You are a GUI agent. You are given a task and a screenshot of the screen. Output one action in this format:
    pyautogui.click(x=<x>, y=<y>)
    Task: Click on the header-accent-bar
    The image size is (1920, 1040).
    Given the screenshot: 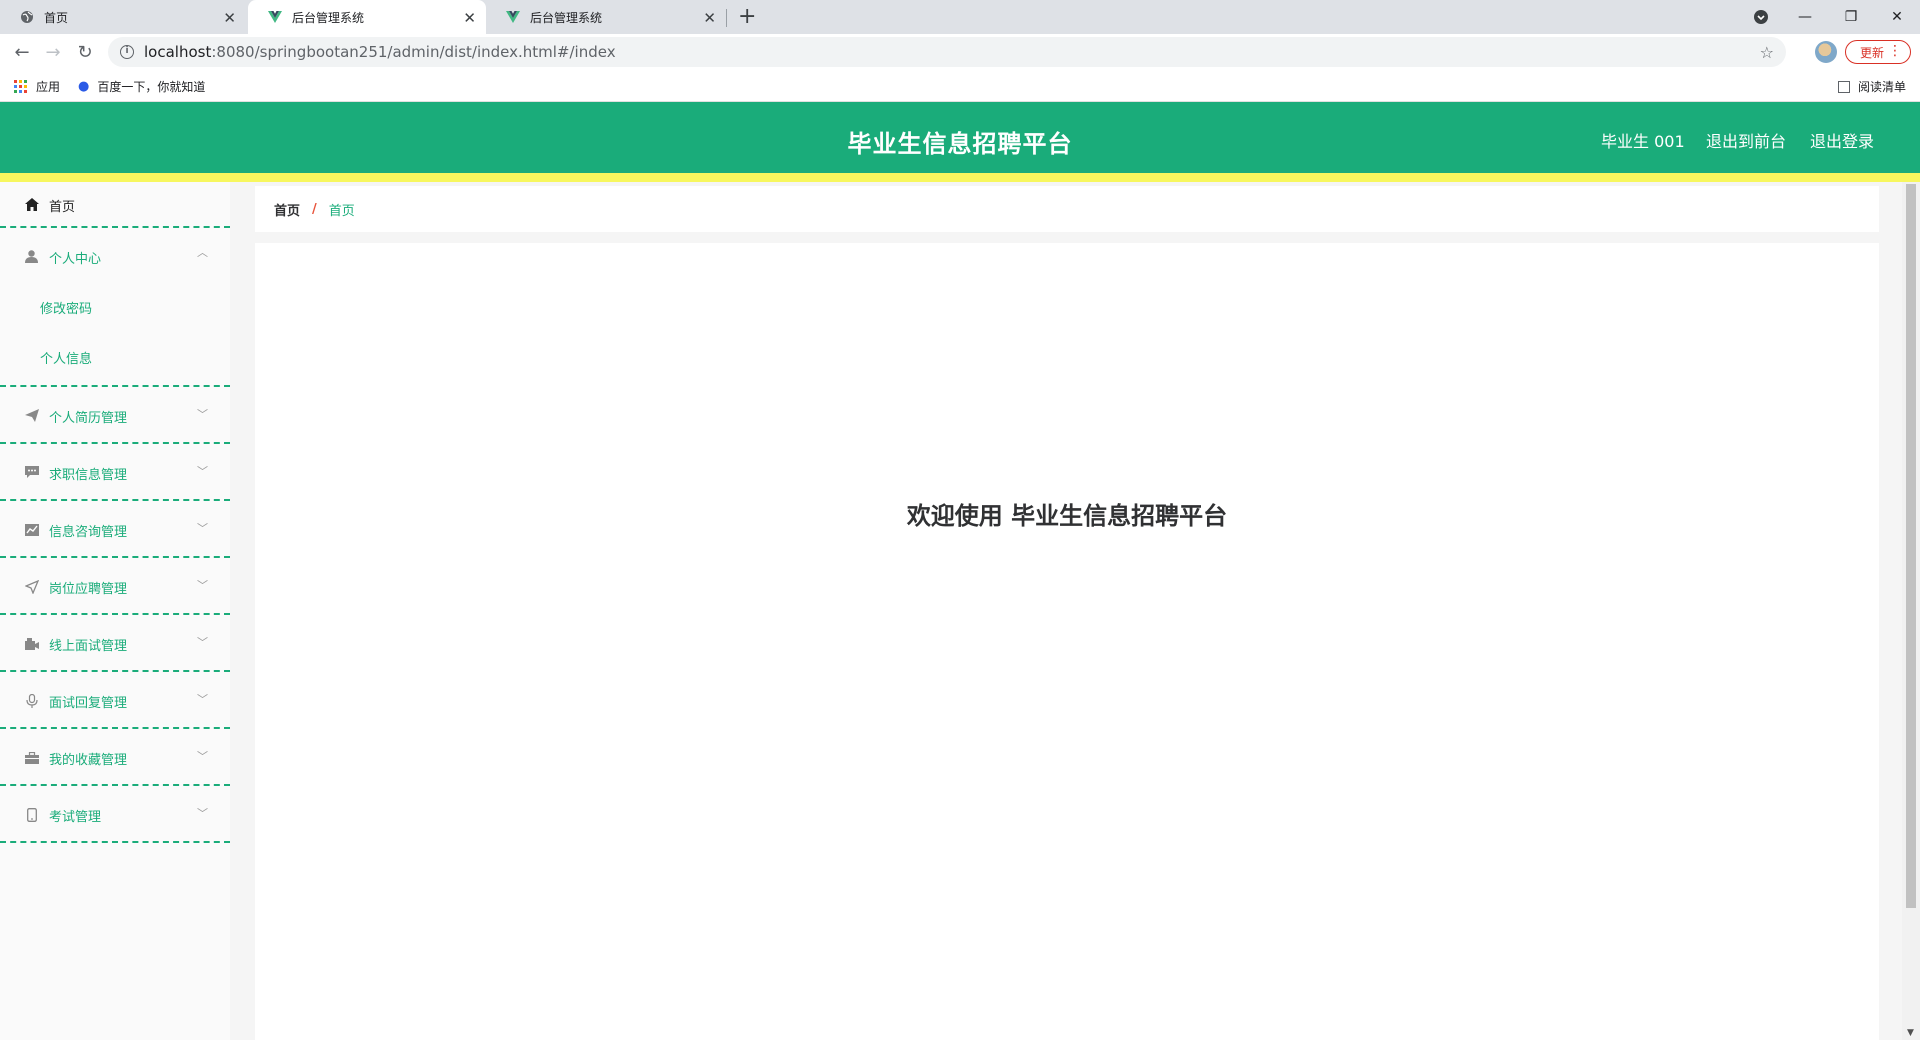 What is the action you would take?
    pyautogui.click(x=960, y=177)
    